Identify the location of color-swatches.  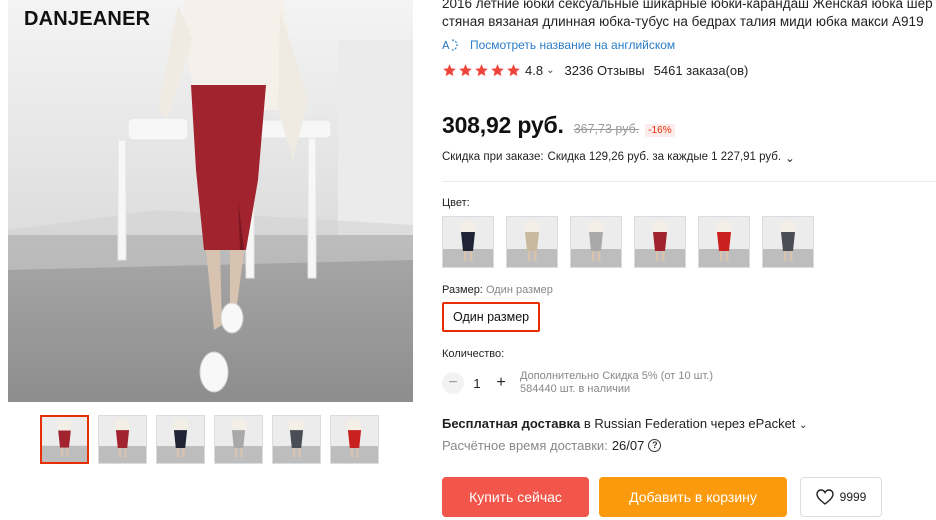
(628, 242).